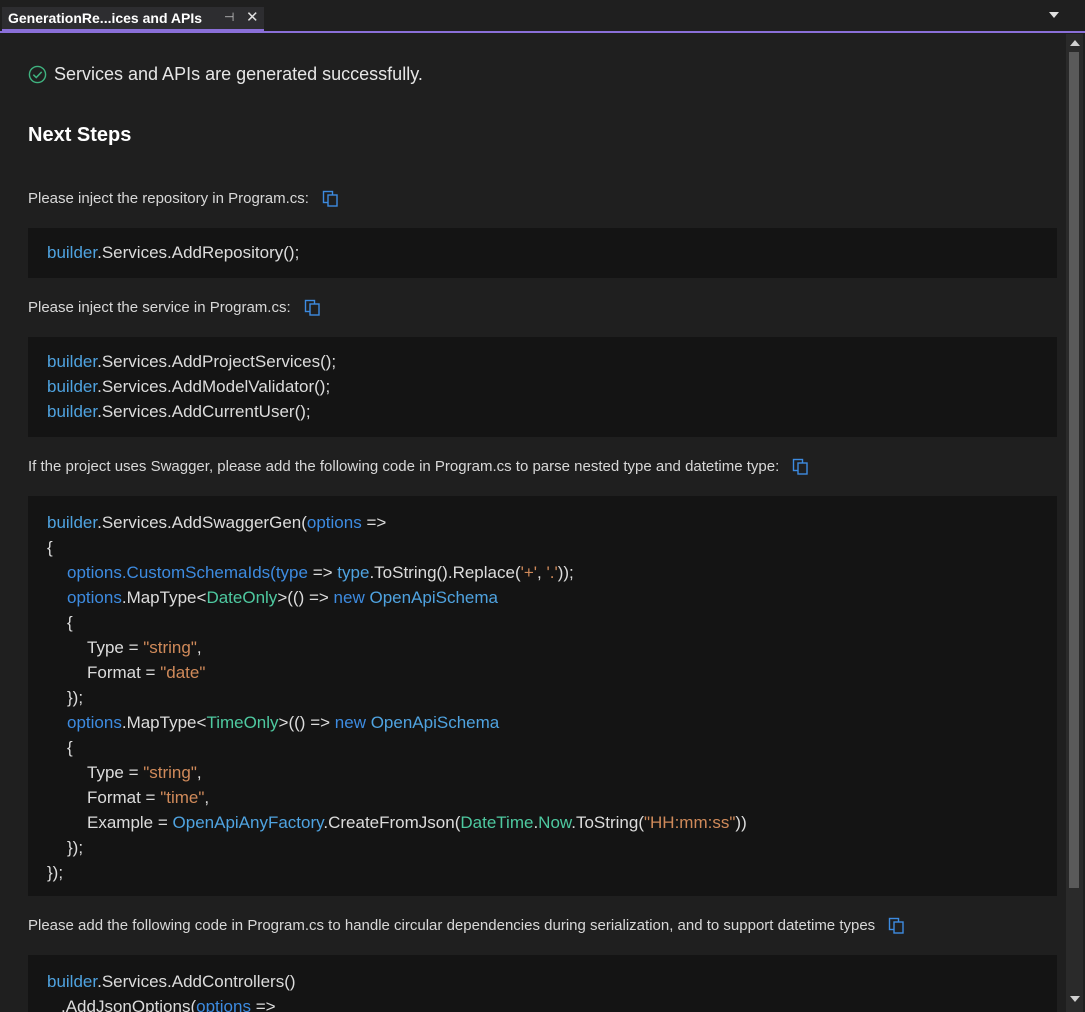 This screenshot has width=1085, height=1012. Describe the element at coordinates (179, 411) in the screenshot. I see `code-line: builder.Services.AddCurrentUser();` at that location.